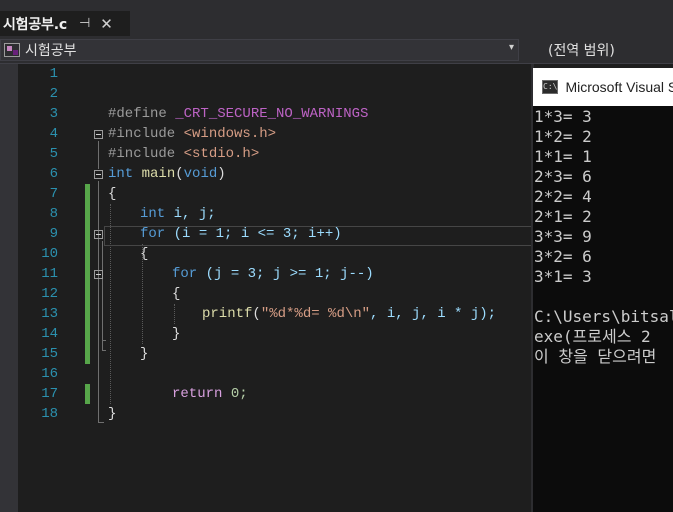 This screenshot has height=512, width=673. I want to click on document-tab-strip: 시험공부.c ⊣ ✕, so click(336, 18).